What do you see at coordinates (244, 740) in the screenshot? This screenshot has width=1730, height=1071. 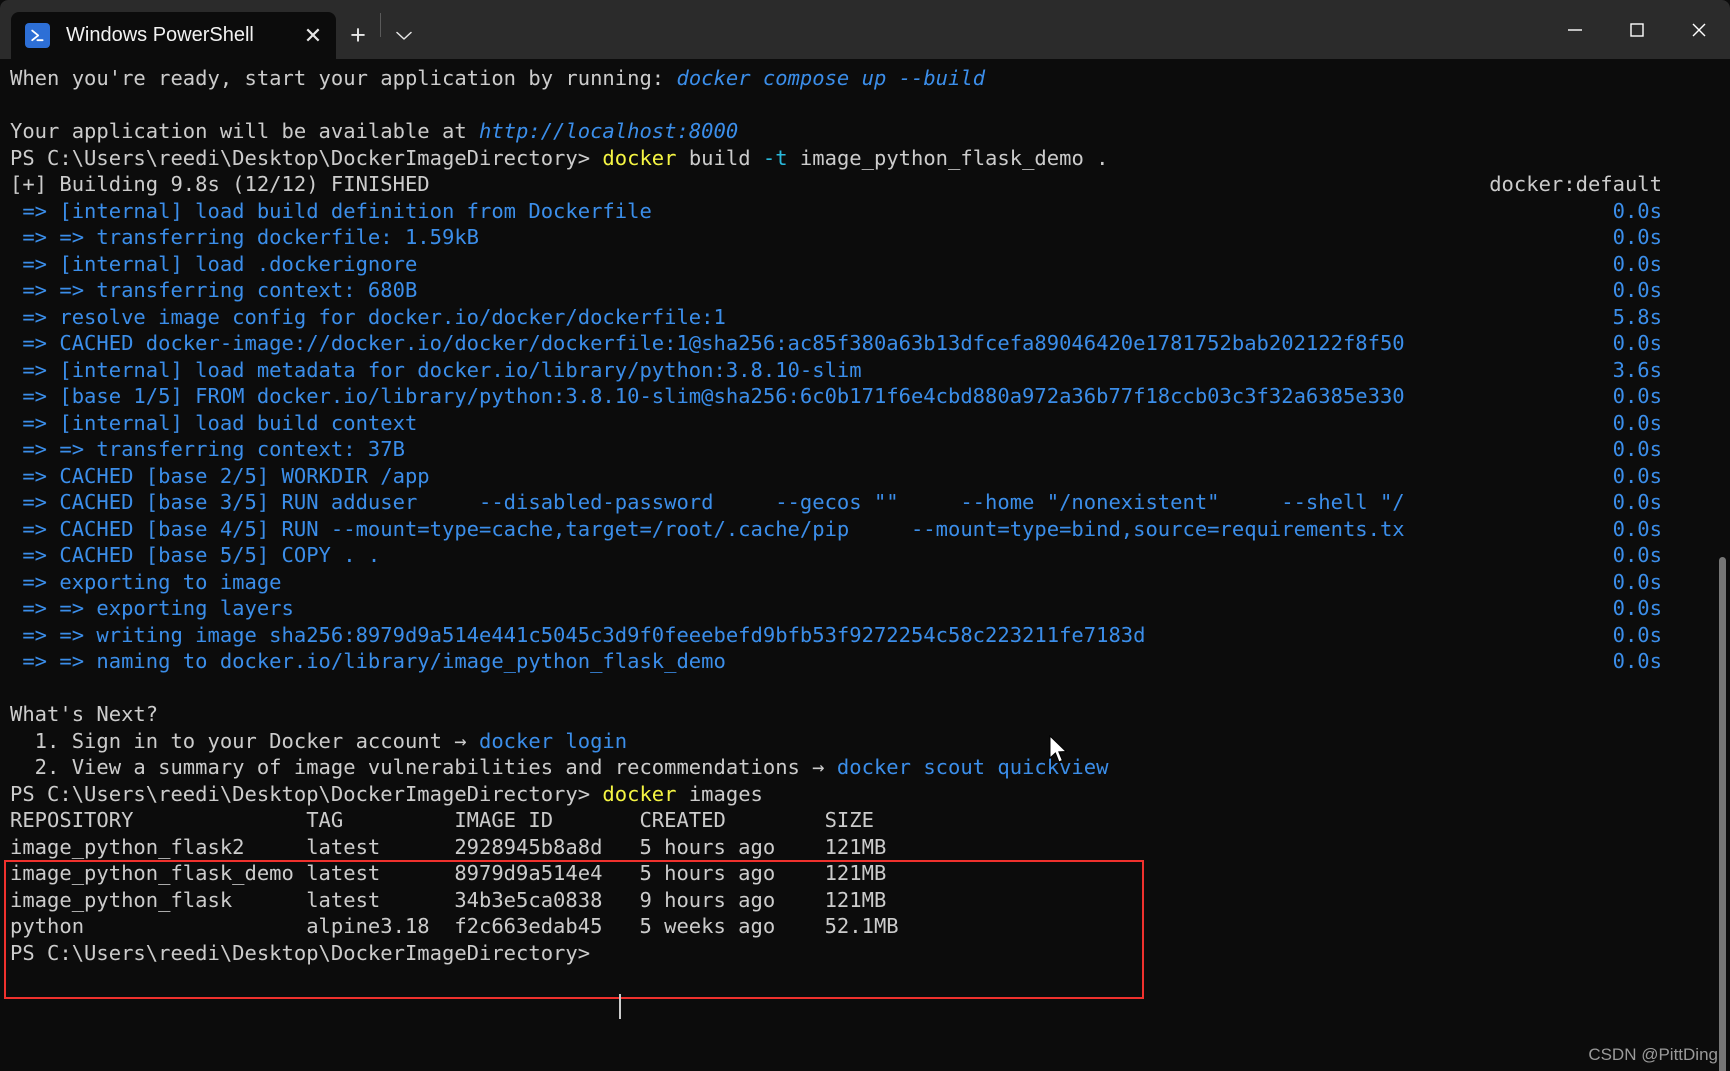 I see `whats-next-item-number: 1. Sign in to your Docker account →` at bounding box center [244, 740].